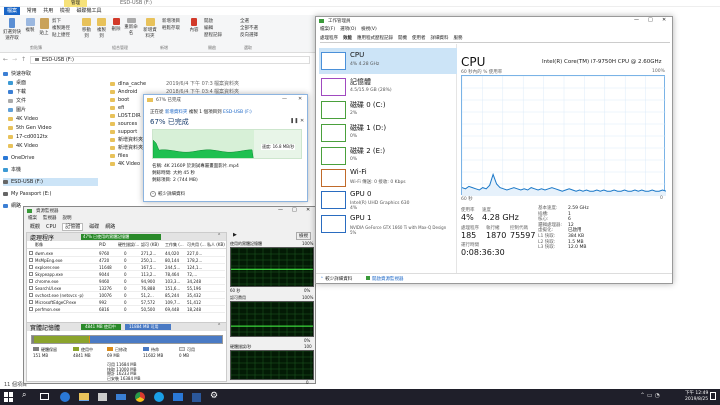 The image size is (720, 405). I want to click on nav-17-cd0012tx: 17-cd0012tx, so click(28, 137).